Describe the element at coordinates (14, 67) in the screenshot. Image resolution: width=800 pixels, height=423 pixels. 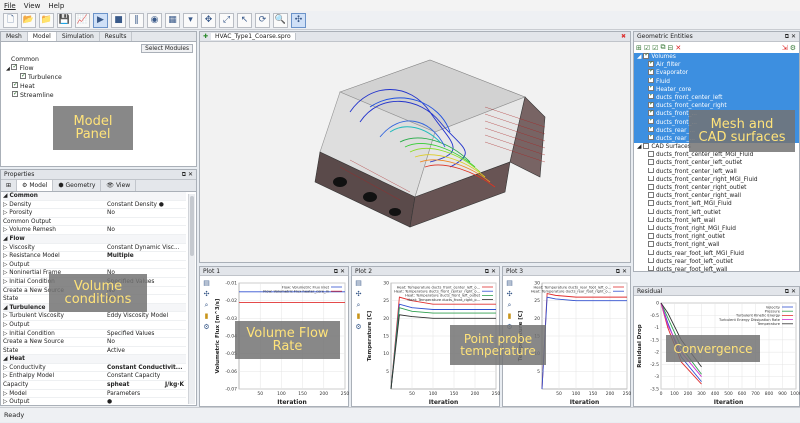
I see `flow-checkbox` at that location.